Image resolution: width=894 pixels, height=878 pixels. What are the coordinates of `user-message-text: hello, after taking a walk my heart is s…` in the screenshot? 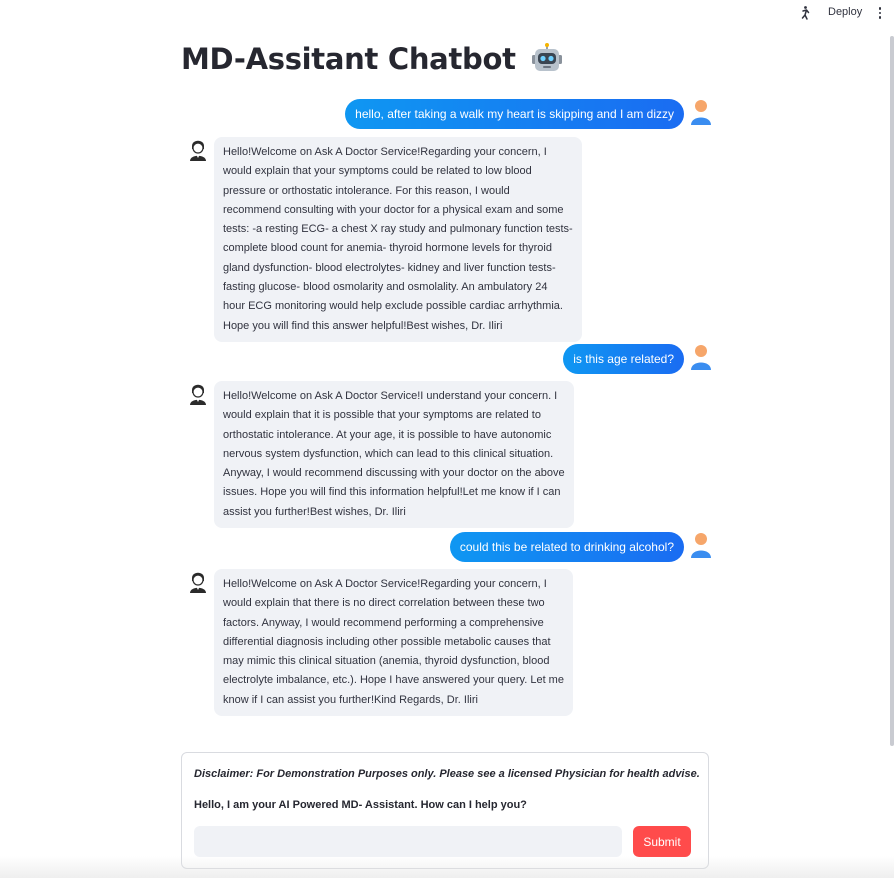 It's located at (514, 114).